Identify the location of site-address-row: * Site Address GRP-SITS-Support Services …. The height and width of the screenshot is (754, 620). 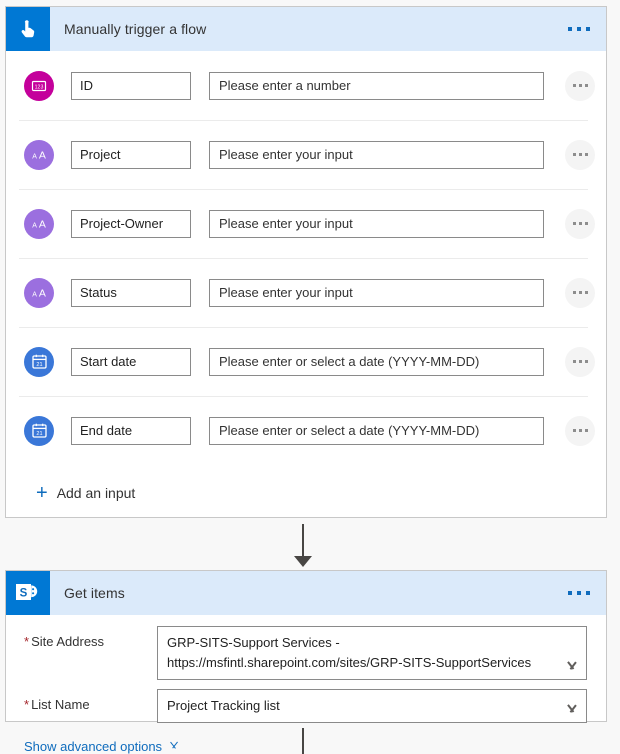
(306, 653).